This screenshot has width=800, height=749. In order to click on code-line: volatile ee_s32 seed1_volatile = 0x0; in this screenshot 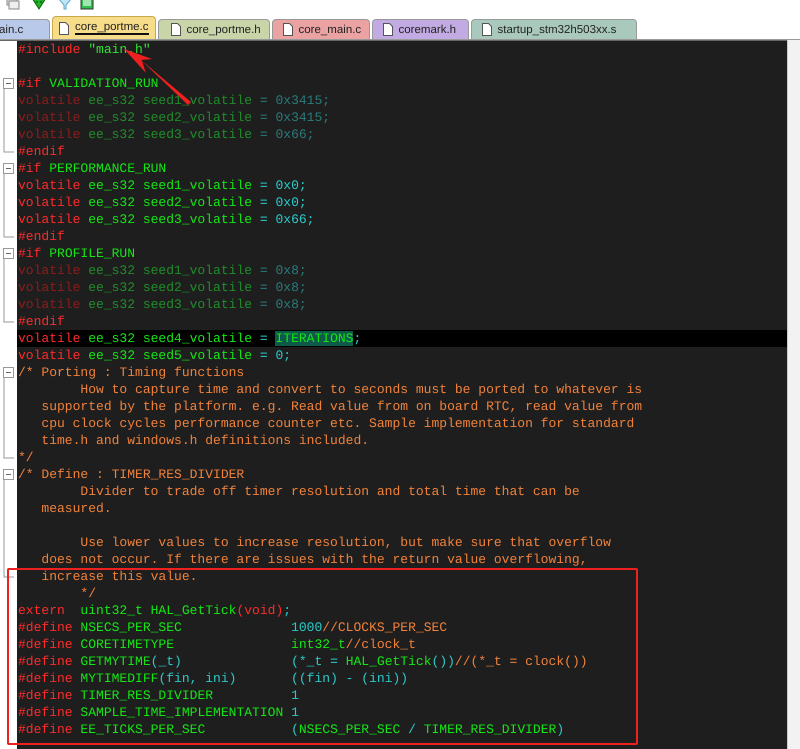, I will do `click(162, 185)`.